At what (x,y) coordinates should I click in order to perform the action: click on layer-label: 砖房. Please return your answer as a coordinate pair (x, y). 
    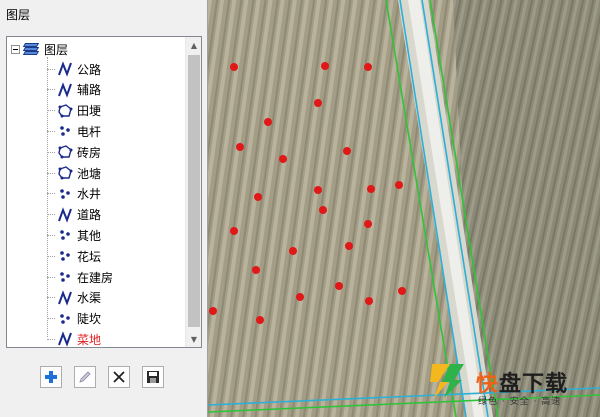
    Looking at the image, I should click on (89, 152).